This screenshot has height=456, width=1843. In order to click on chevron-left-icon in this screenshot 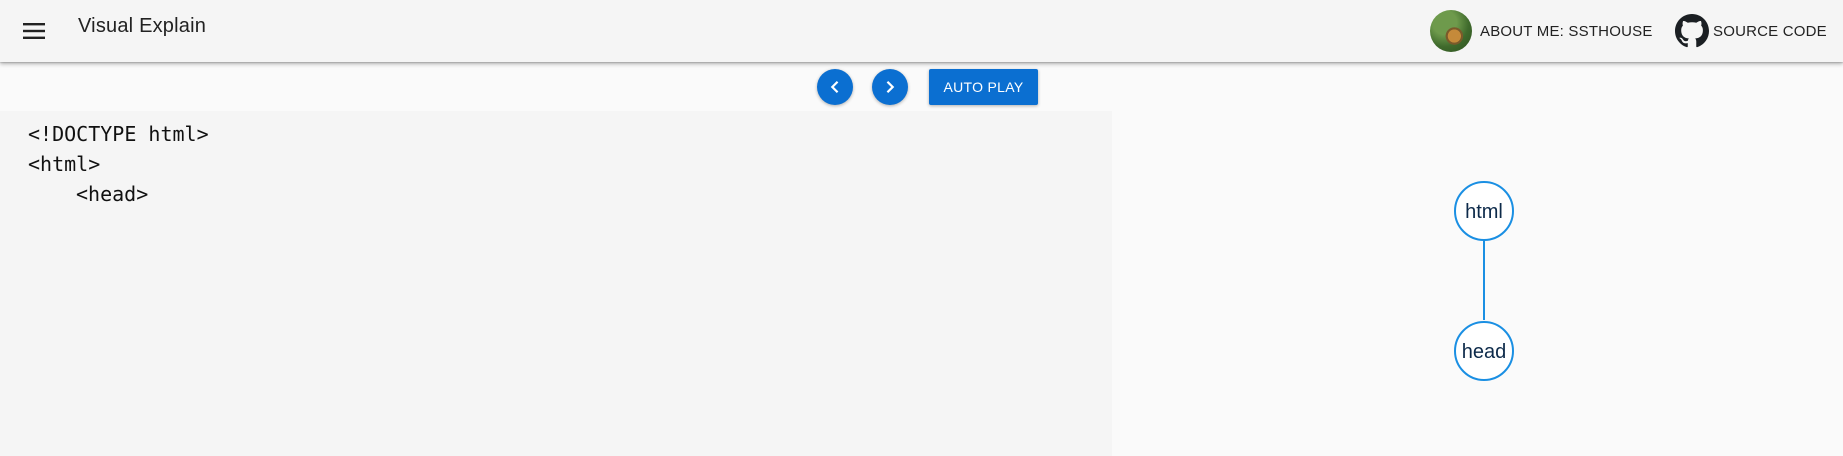, I will do `click(834, 87)`.